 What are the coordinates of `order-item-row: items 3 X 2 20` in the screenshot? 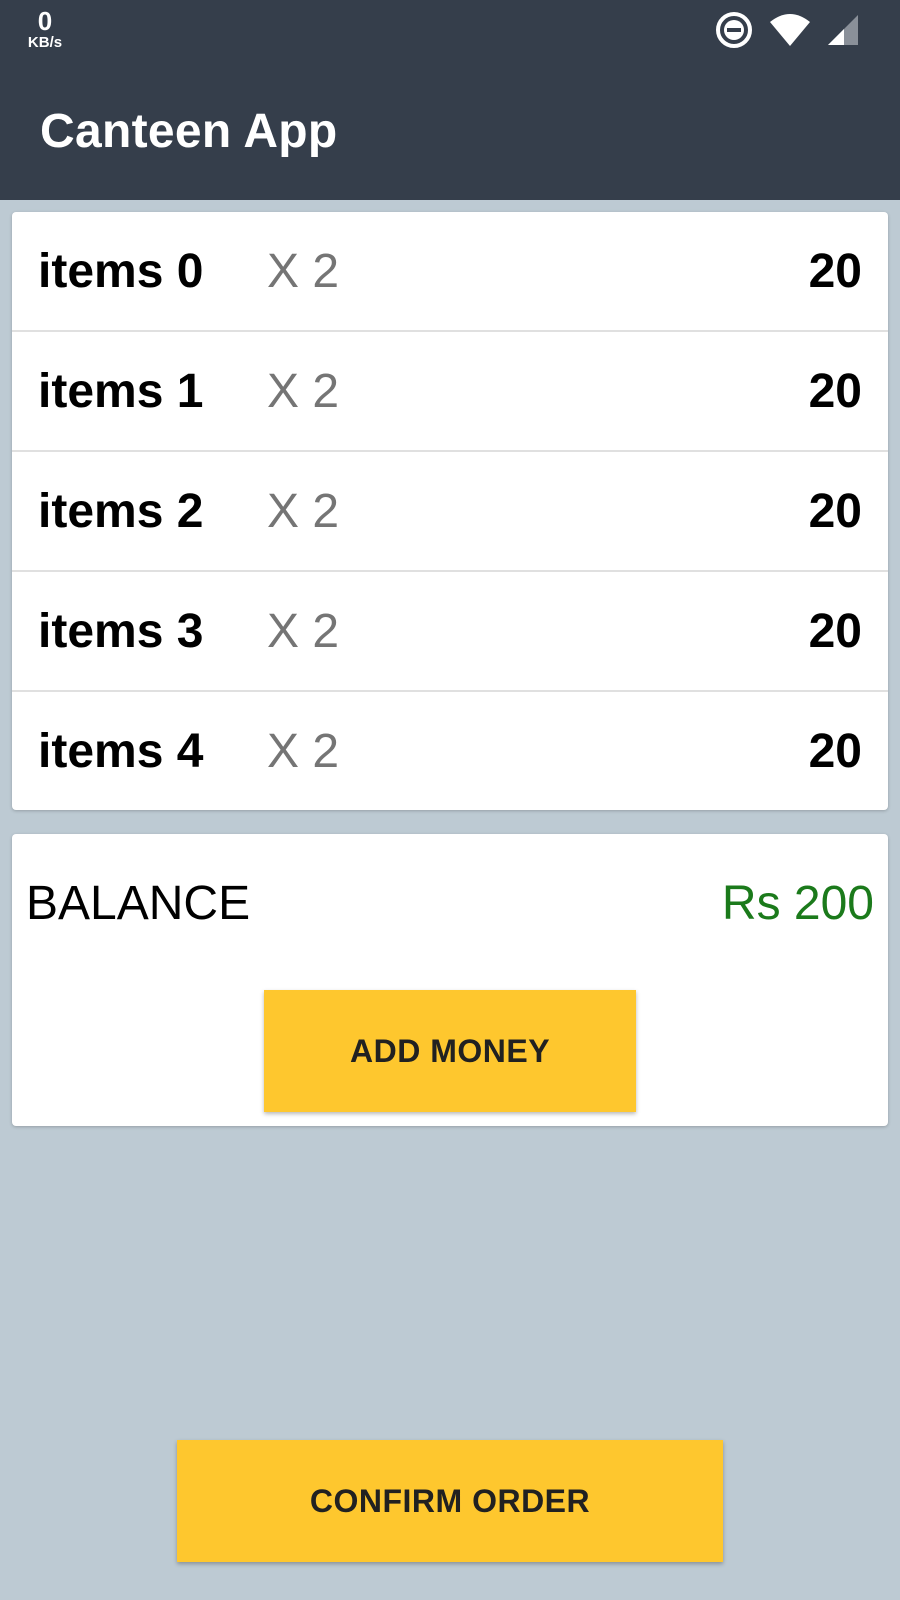 It's located at (450, 632).